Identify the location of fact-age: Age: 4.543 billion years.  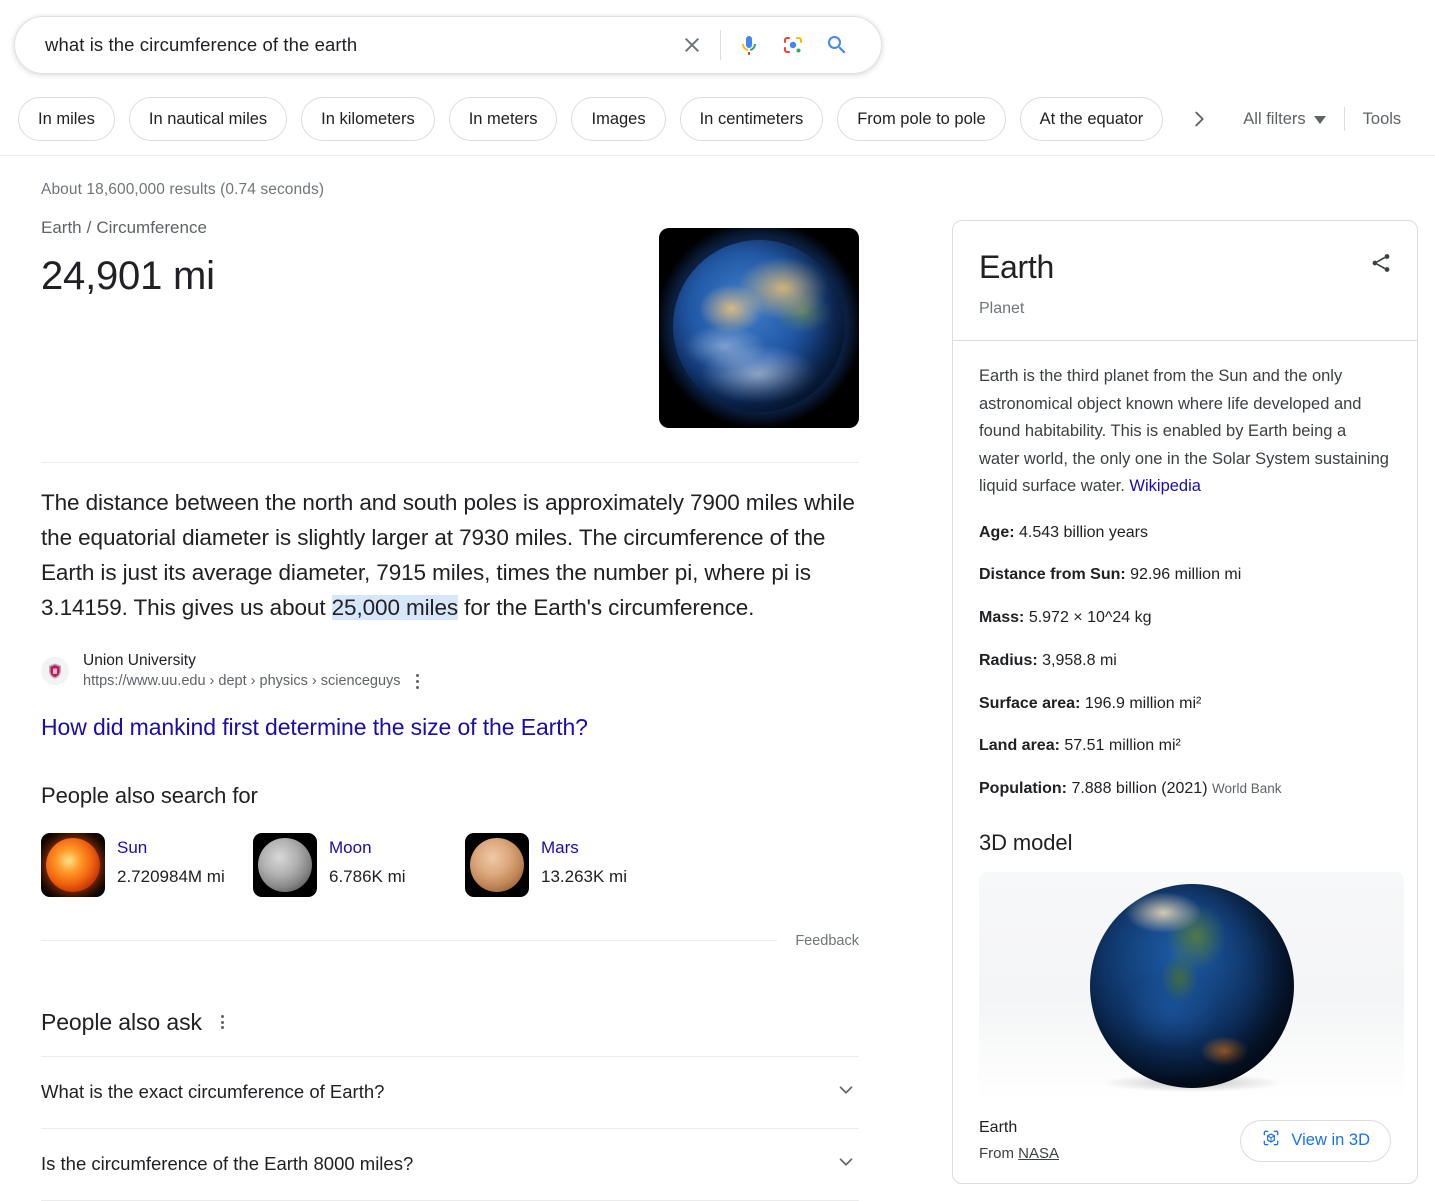
(1185, 533).